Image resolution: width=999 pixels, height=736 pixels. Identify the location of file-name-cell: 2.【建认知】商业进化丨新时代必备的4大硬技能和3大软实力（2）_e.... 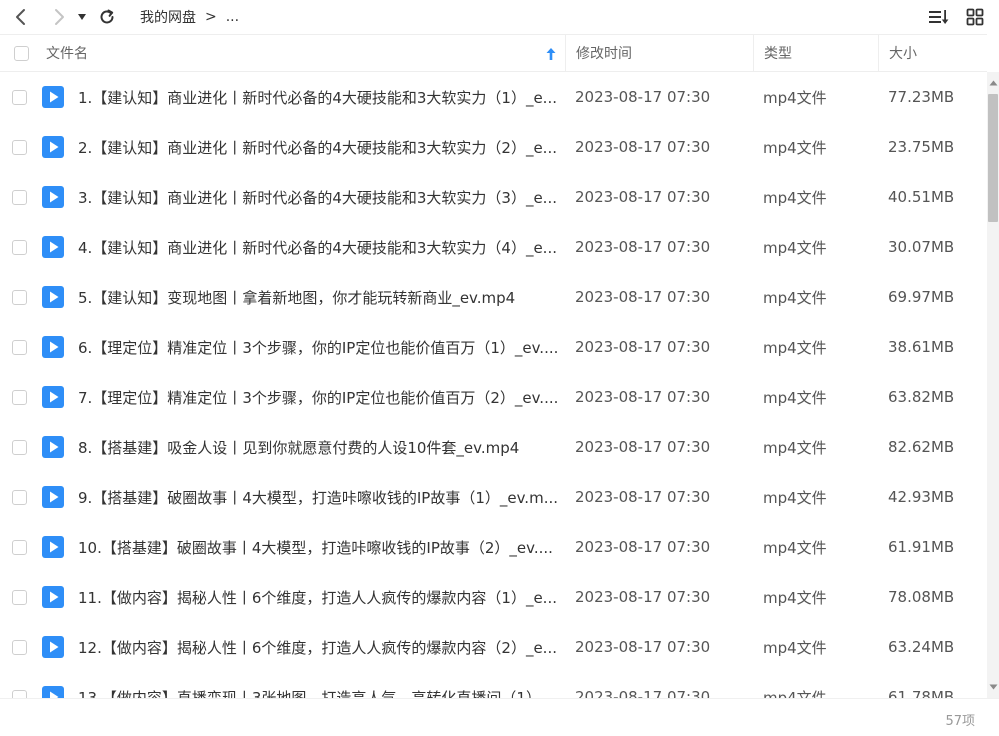
(321, 147).